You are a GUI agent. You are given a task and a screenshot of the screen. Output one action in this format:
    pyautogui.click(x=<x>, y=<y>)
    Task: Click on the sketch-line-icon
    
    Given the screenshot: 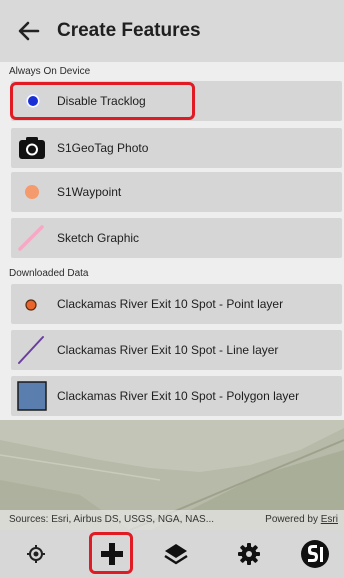 What is the action you would take?
    pyautogui.click(x=31, y=240)
    